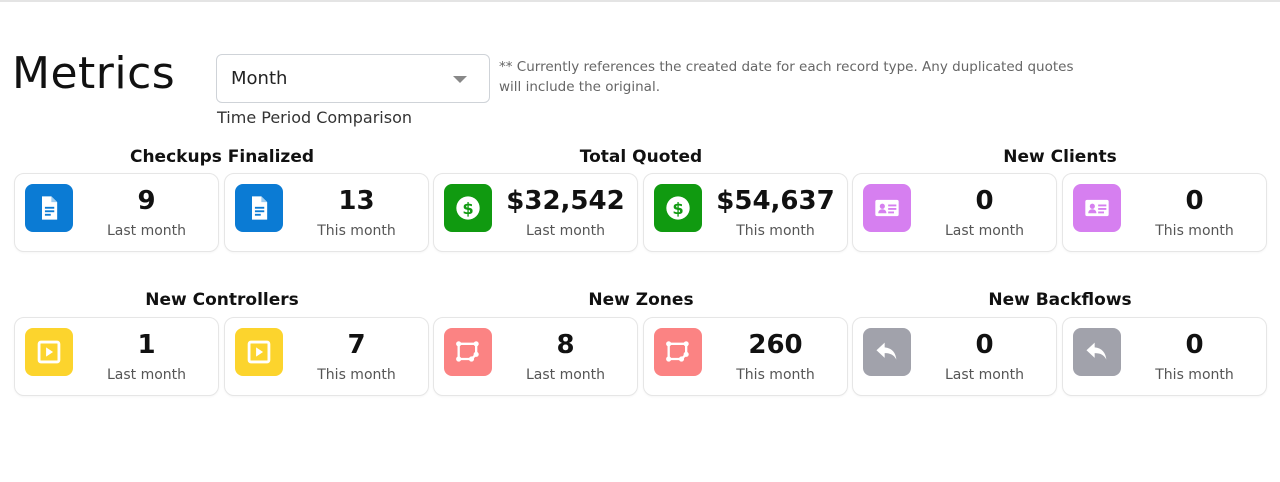 This screenshot has height=482, width=1280. Describe the element at coordinates (565, 201) in the screenshot. I see `metric-value: $32,542` at that location.